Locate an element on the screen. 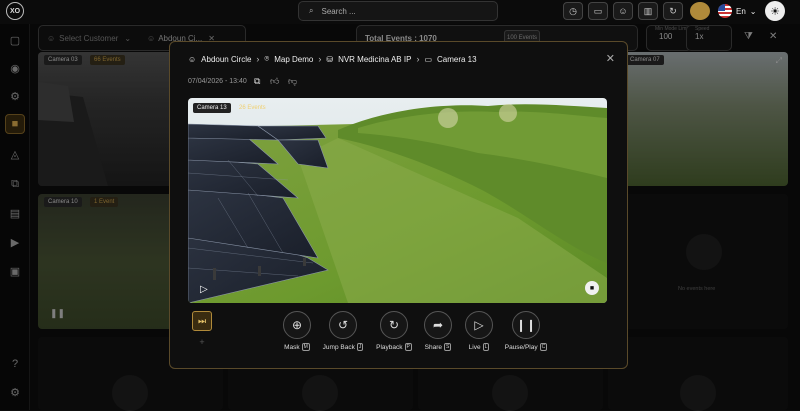 The width and height of the screenshot is (800, 411). camera-tile: Camera 03 66 Events is located at coordinates (106, 119).